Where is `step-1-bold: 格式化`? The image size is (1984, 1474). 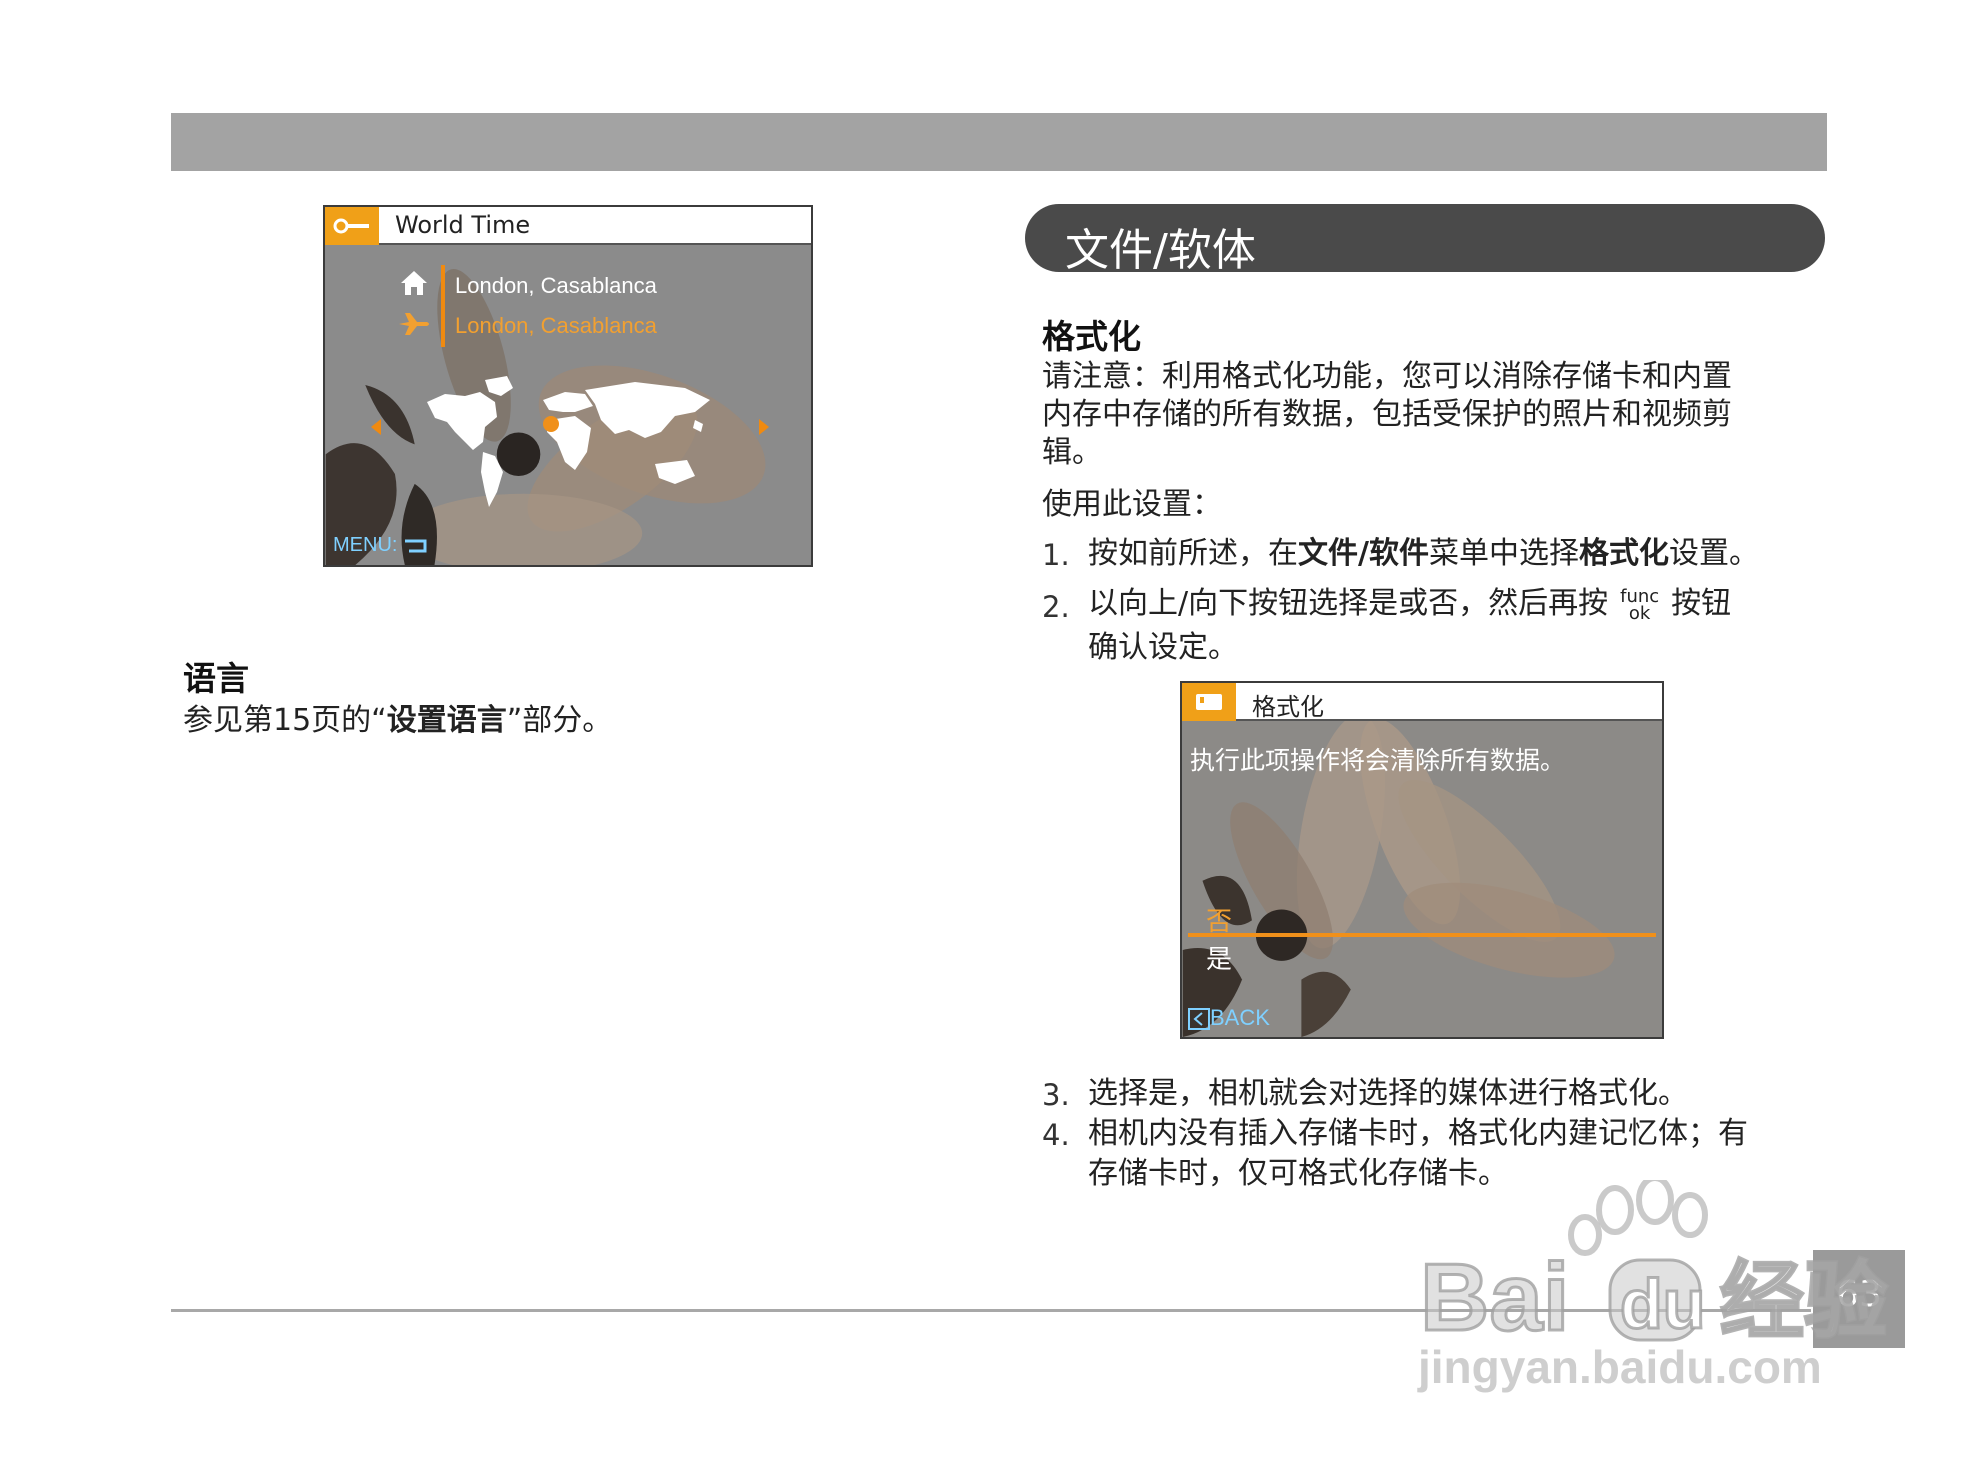 step-1-bold: 格式化 is located at coordinates (1623, 553).